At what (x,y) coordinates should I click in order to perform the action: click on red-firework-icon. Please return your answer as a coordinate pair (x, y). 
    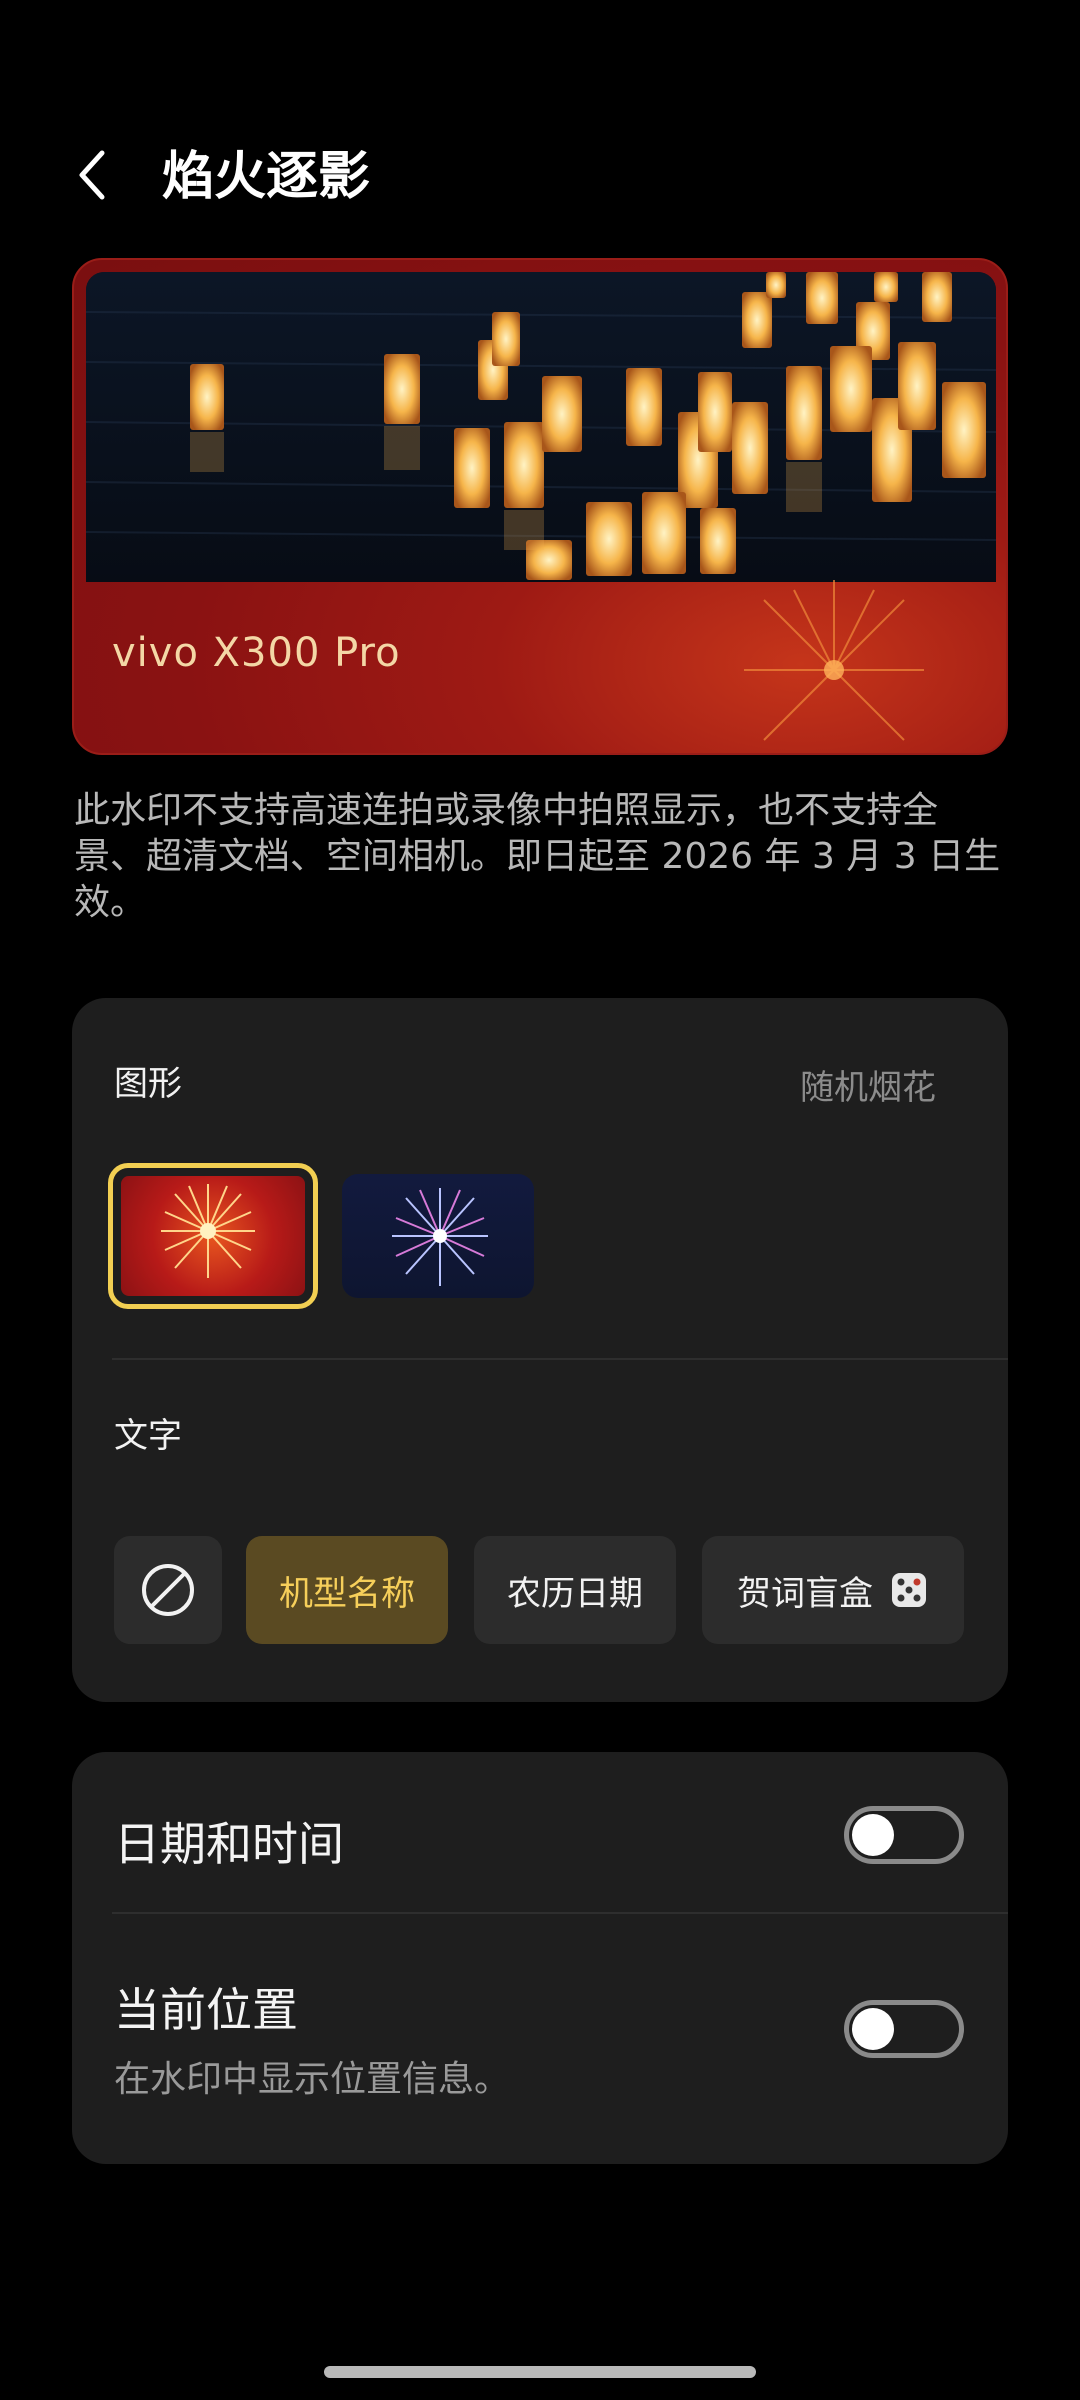
    Looking at the image, I should click on (208, 1231).